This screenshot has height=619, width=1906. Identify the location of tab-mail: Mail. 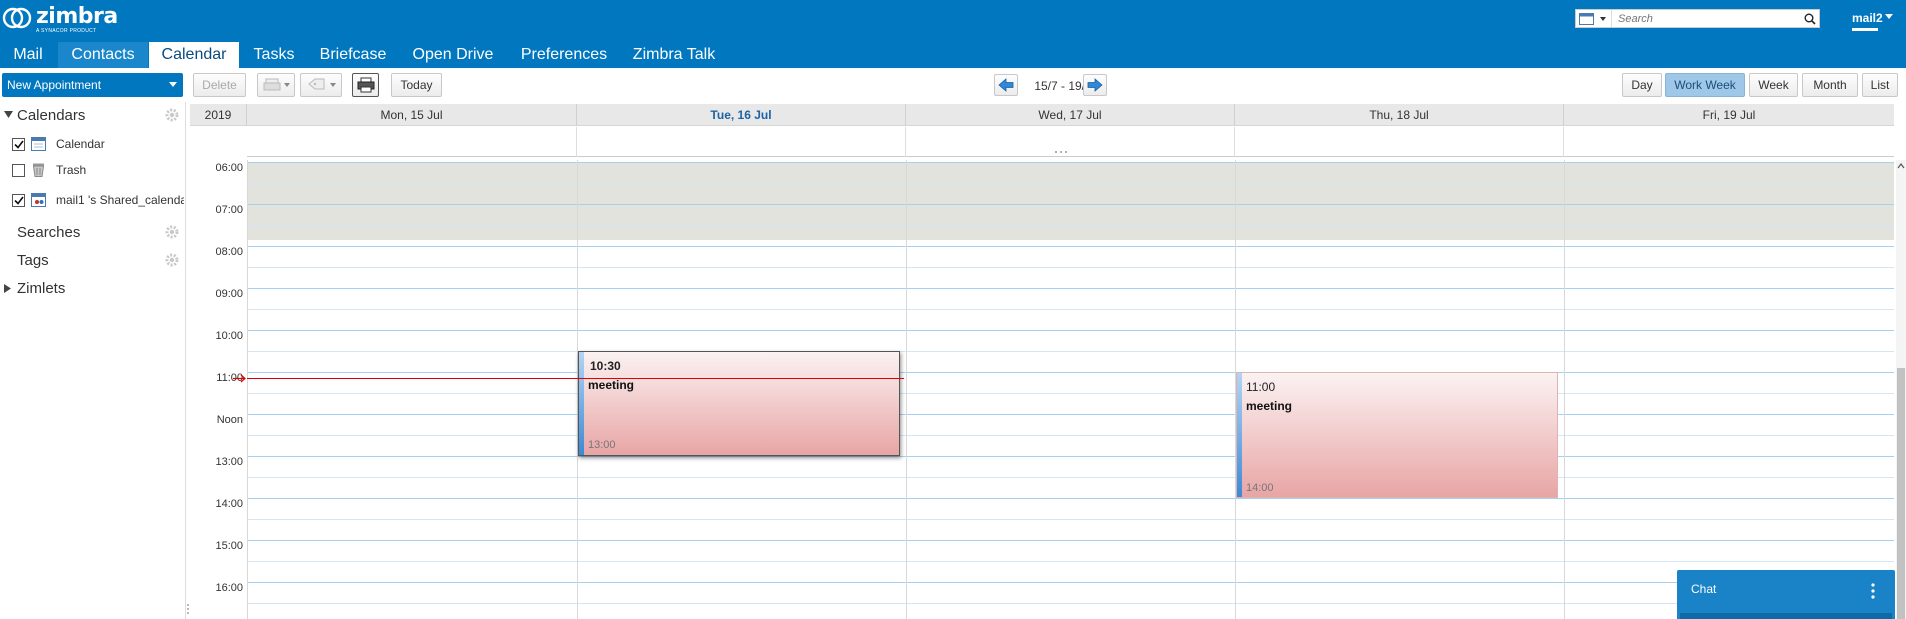
(28, 55).